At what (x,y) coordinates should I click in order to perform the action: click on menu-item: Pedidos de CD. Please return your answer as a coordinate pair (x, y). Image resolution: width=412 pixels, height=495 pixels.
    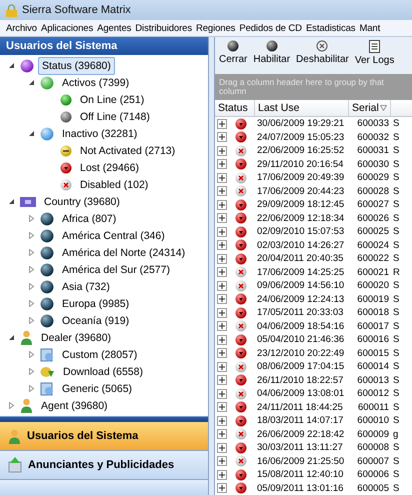
    Looking at the image, I should click on (270, 28).